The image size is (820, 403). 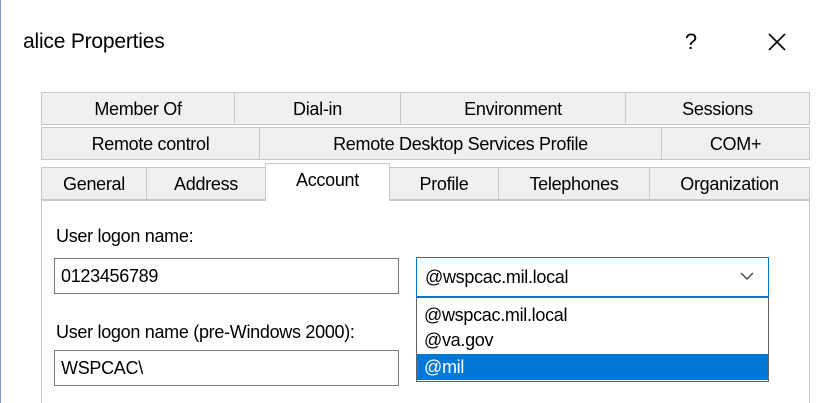 I want to click on tab-com-plus: COM+, so click(x=735, y=143).